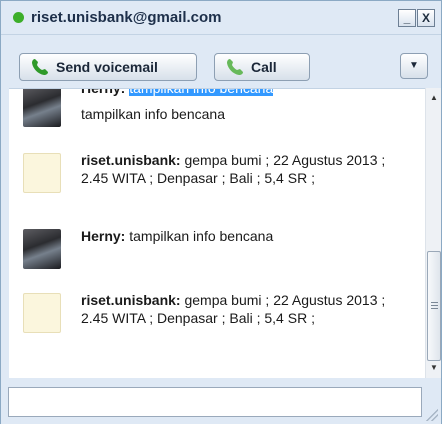 The height and width of the screenshot is (424, 442). What do you see at coordinates (18, 17) in the screenshot?
I see `online-status-icon` at bounding box center [18, 17].